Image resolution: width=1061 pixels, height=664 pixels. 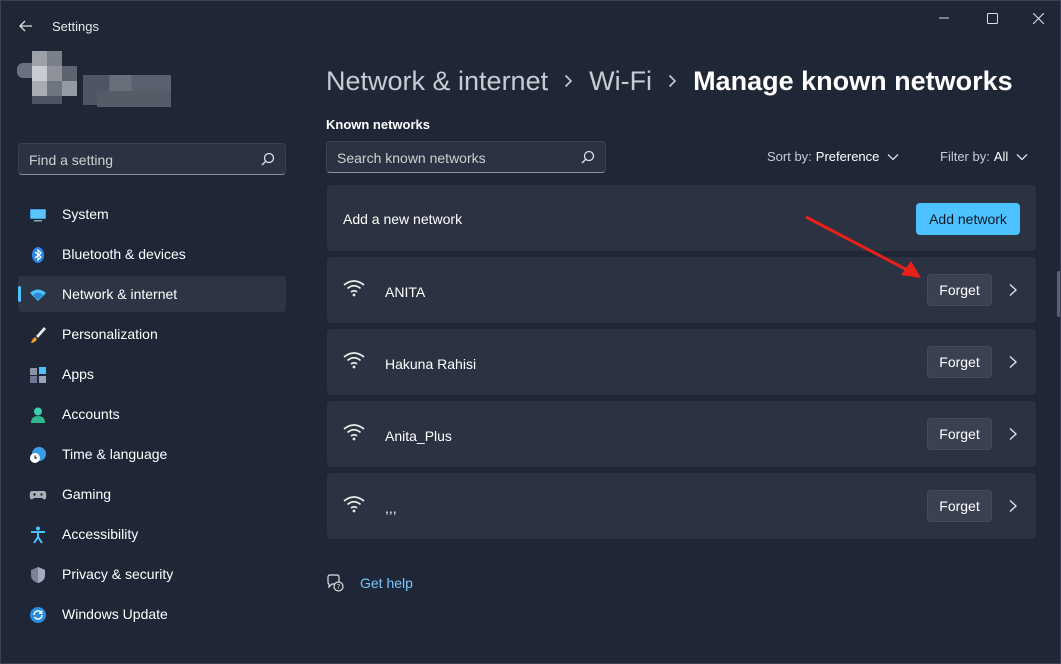 What do you see at coordinates (681, 290) in the screenshot?
I see `network-row: ANITA Forget` at bounding box center [681, 290].